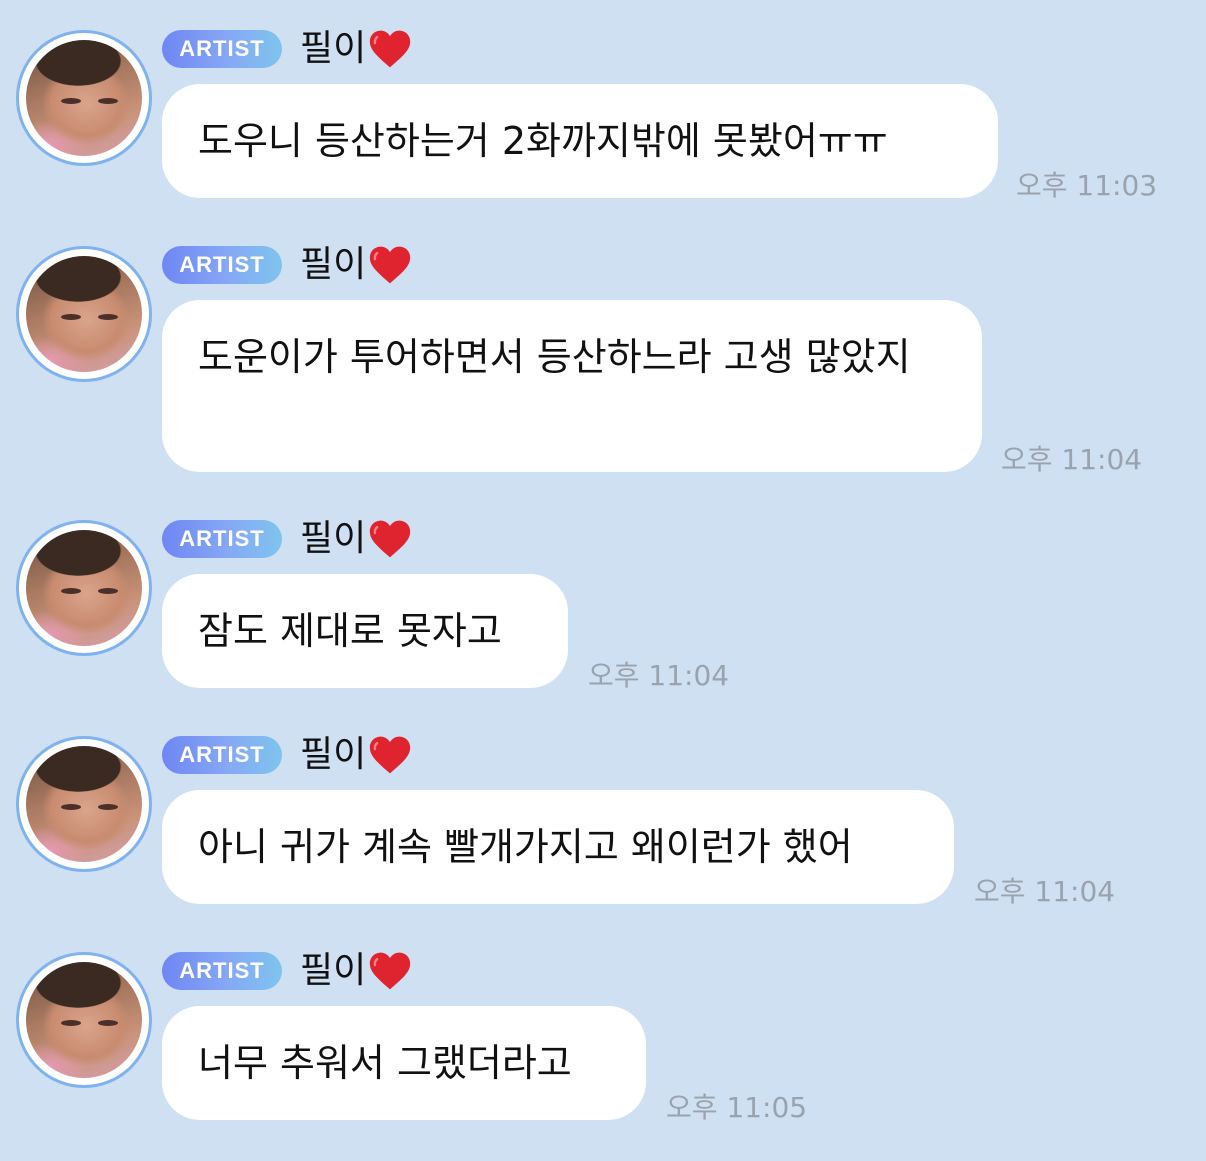 This screenshot has width=1206, height=1161. I want to click on message-item: ARTIST 필이 너무 추워서 그랬더라고 오후 11:05, so click(603, 1038).